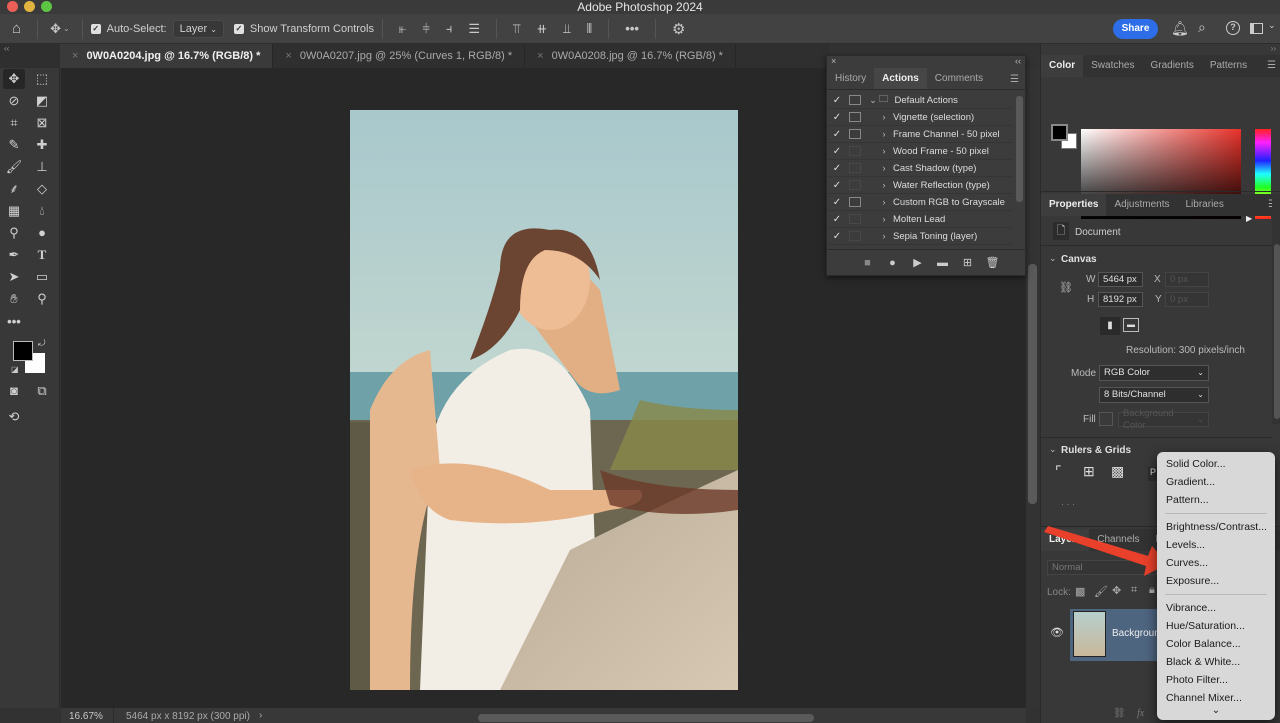  Describe the element at coordinates (920, 236) in the screenshot. I see `action-row: ✓ › Sepia Toning (layer)` at that location.